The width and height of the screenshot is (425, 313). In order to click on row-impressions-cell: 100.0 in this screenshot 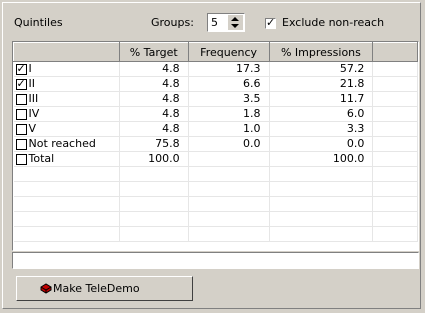, I will do `click(321, 159)`.